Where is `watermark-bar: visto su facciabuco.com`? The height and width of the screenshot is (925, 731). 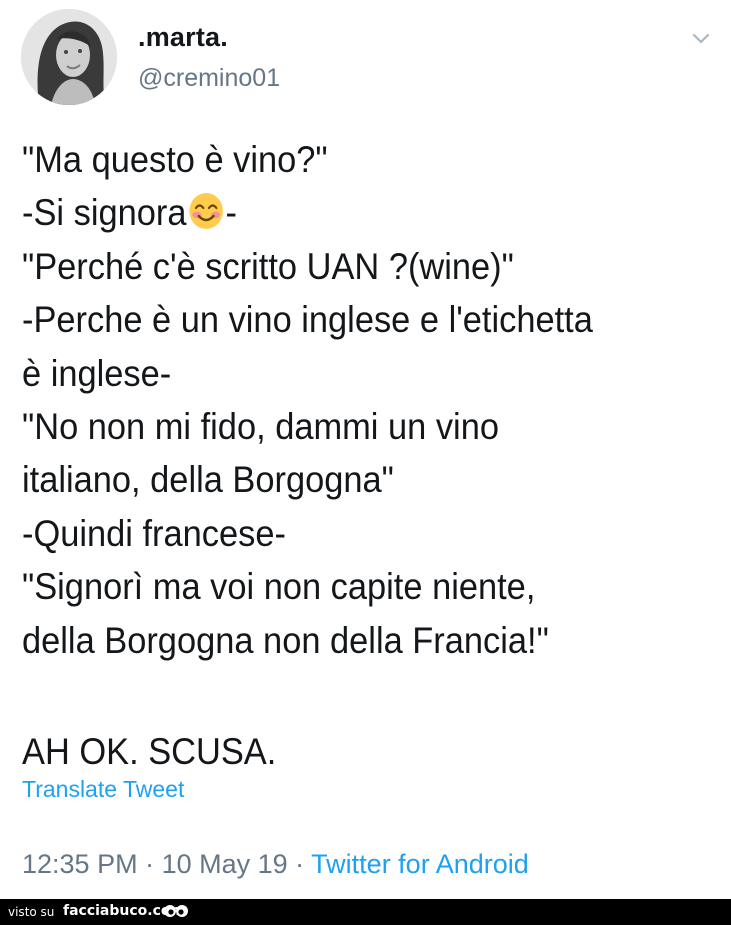 watermark-bar: visto su facciabuco.com is located at coordinates (365, 912).